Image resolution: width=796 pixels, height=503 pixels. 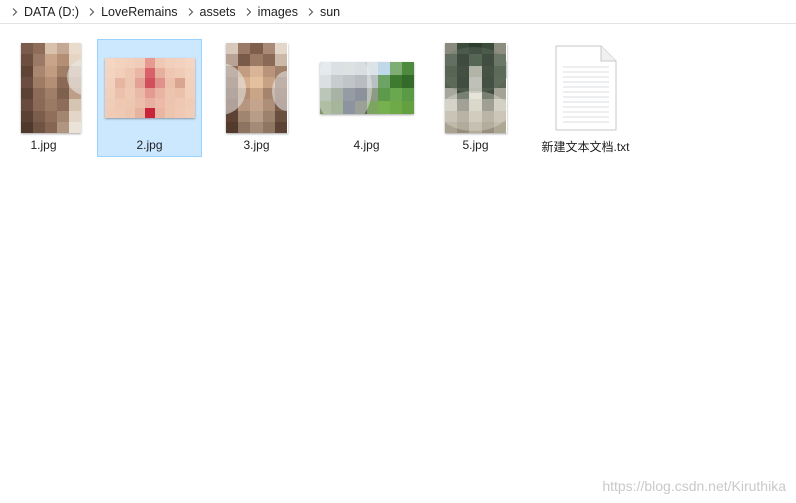 What do you see at coordinates (475, 145) in the screenshot?
I see `file-name-label: 5.jpg` at bounding box center [475, 145].